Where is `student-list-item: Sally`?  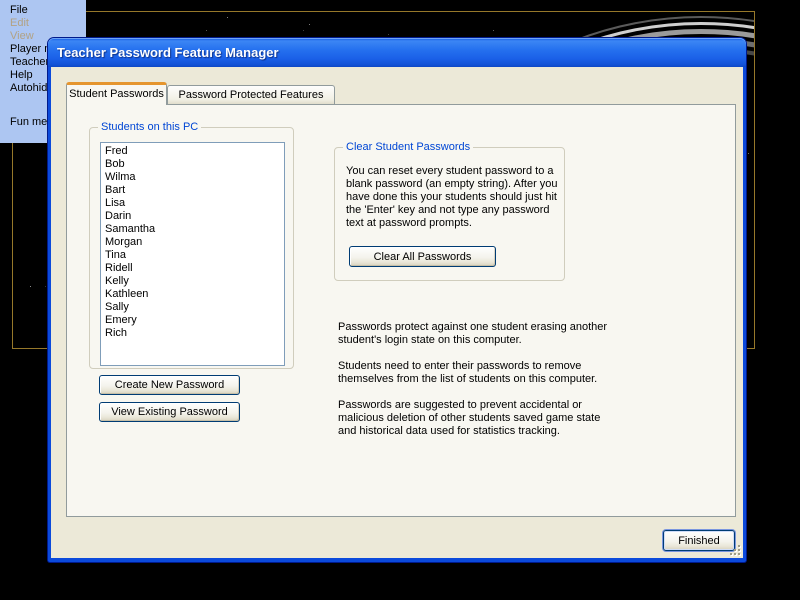
student-list-item: Sally is located at coordinates (194, 307).